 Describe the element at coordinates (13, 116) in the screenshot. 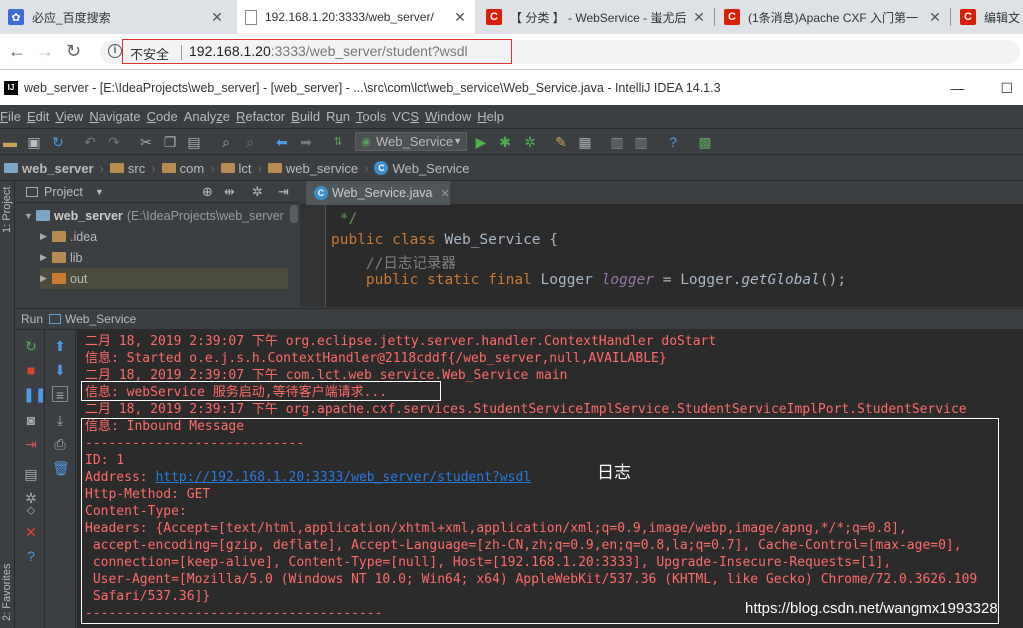

I see `menu-item: File` at that location.